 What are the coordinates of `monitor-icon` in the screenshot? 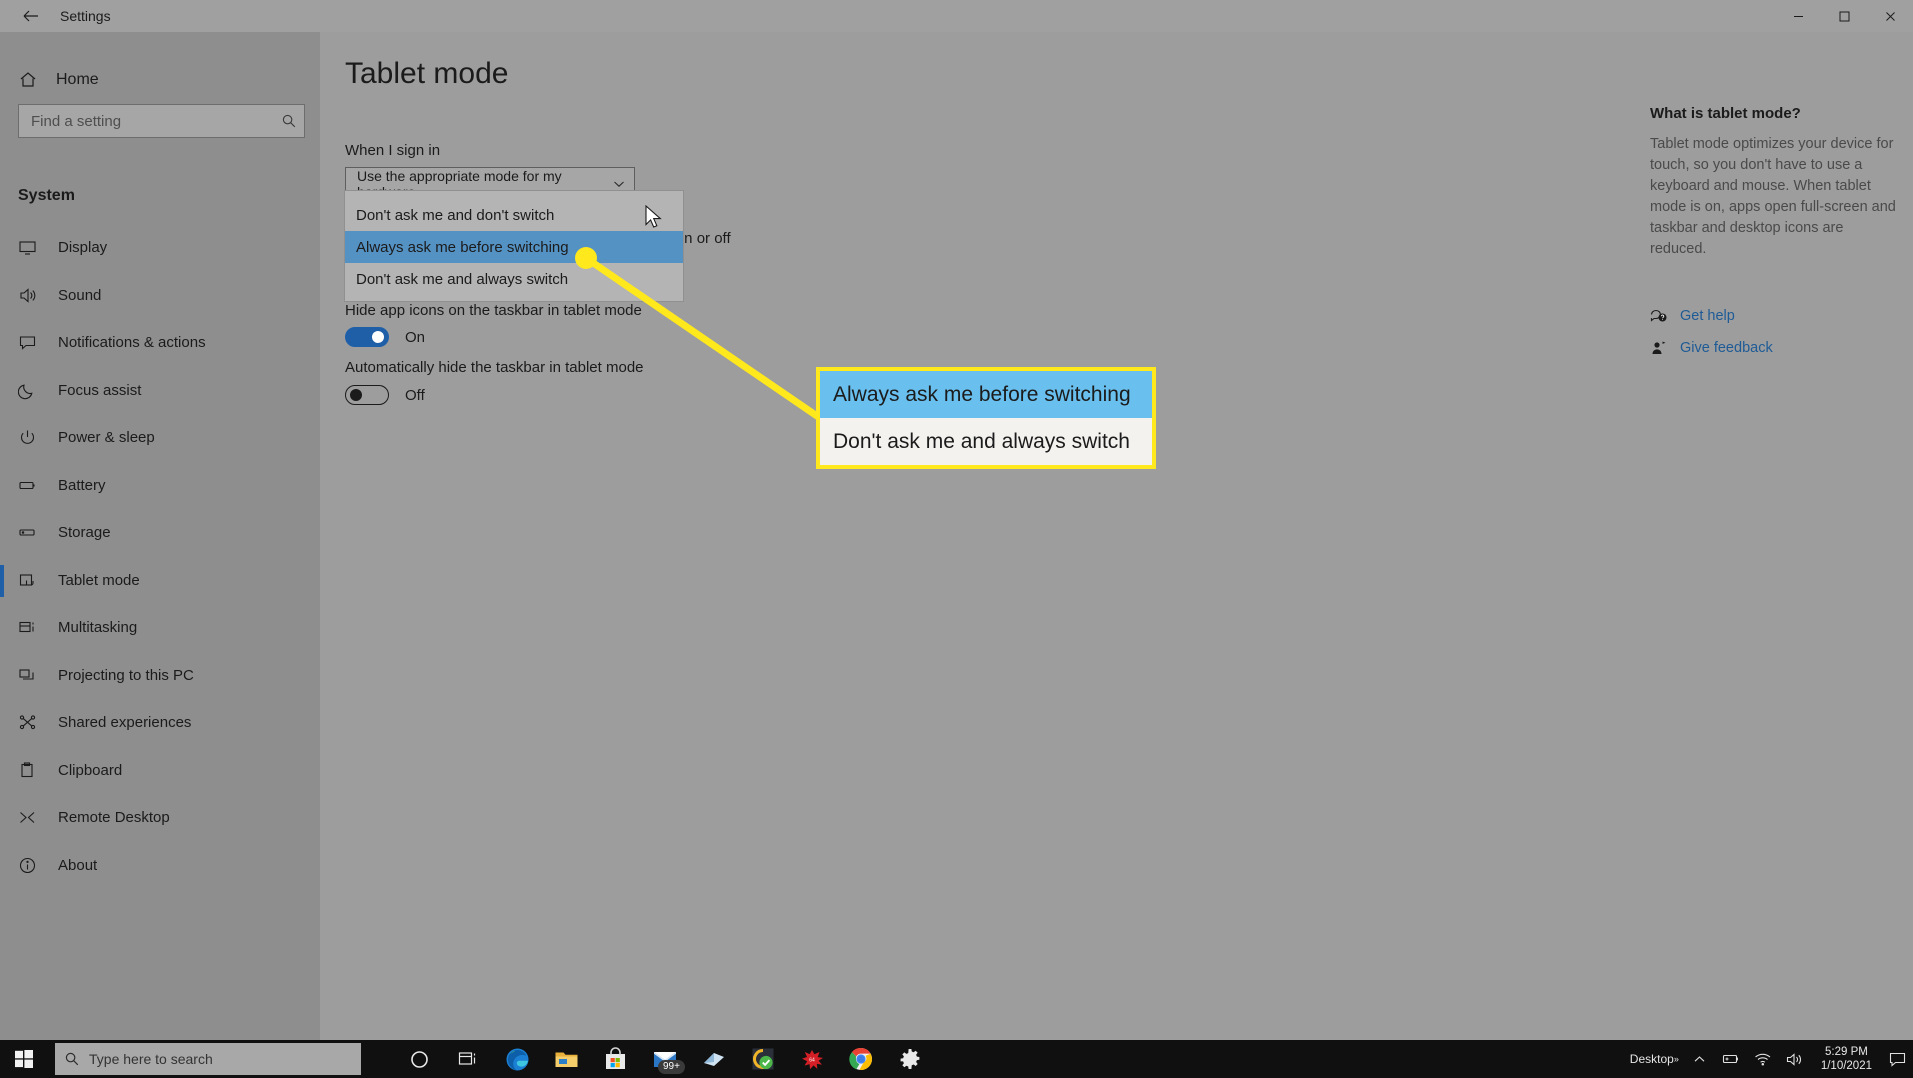 It's located at (35, 247).